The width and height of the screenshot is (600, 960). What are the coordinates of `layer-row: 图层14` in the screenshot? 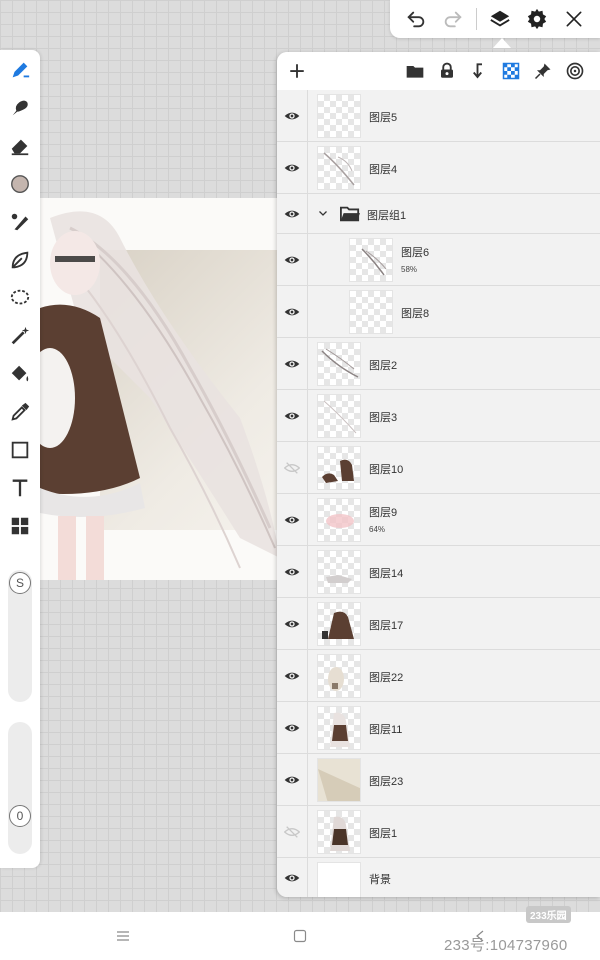 It's located at (438, 572).